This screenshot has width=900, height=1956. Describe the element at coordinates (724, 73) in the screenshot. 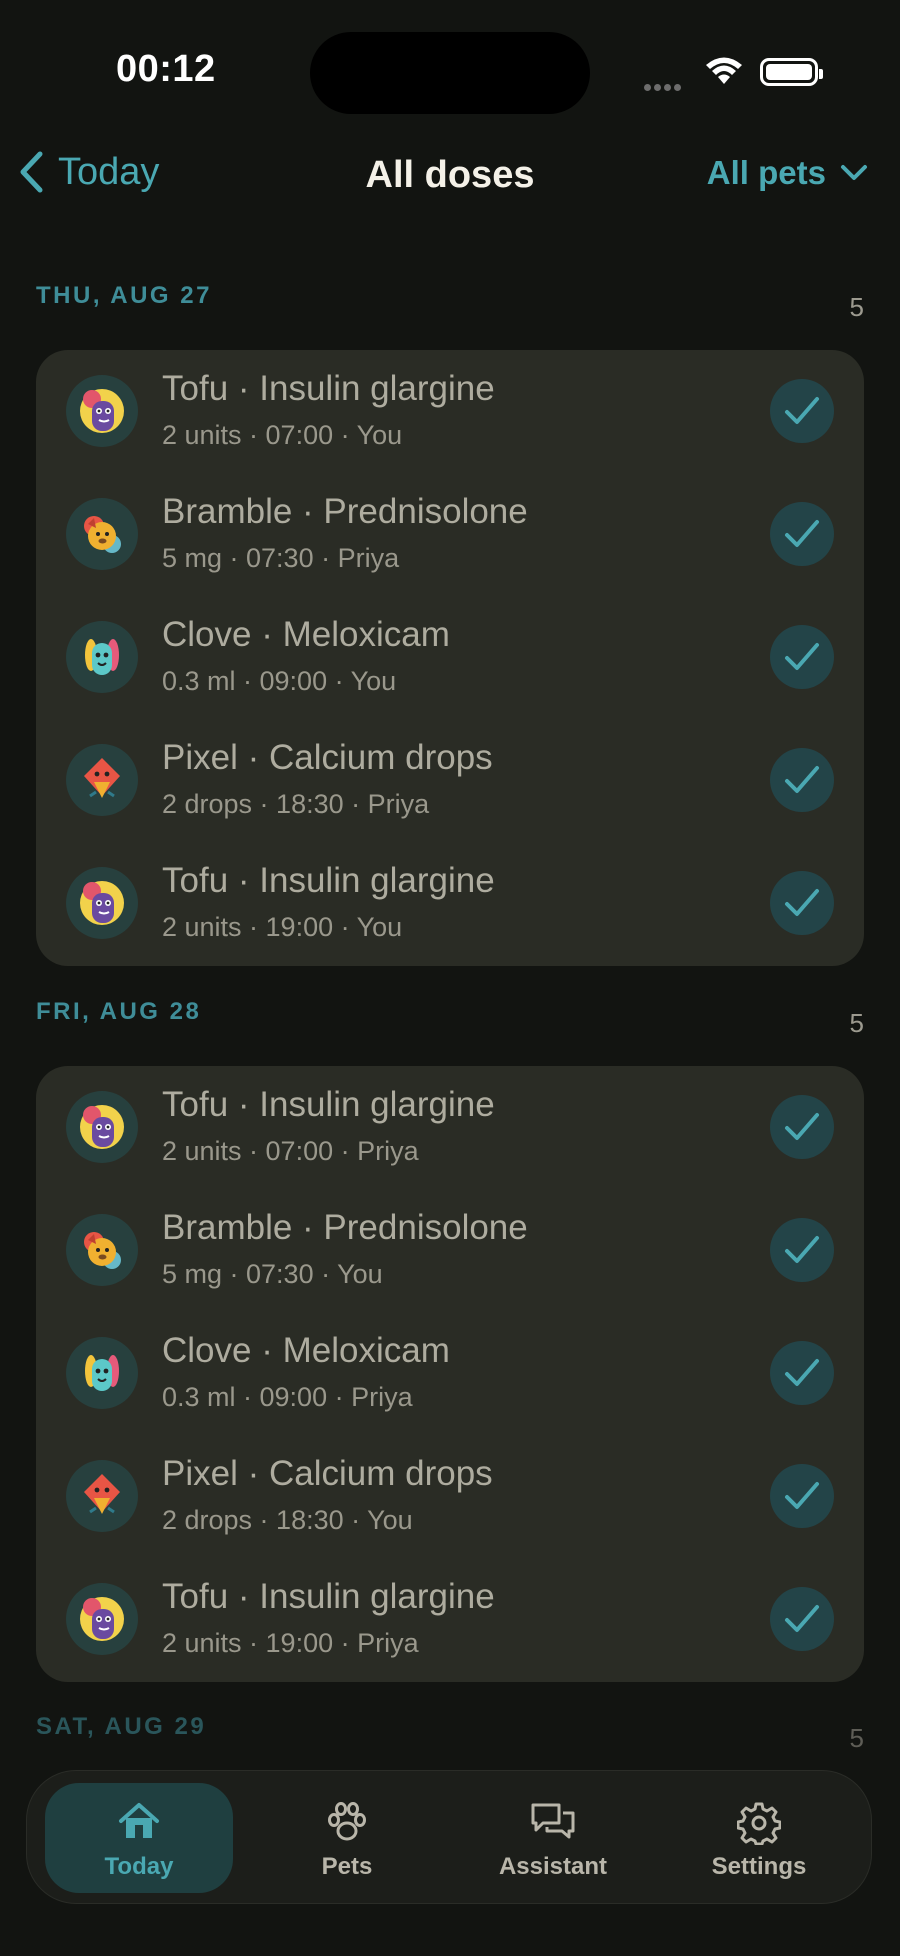

I see `wifi-icon` at that location.